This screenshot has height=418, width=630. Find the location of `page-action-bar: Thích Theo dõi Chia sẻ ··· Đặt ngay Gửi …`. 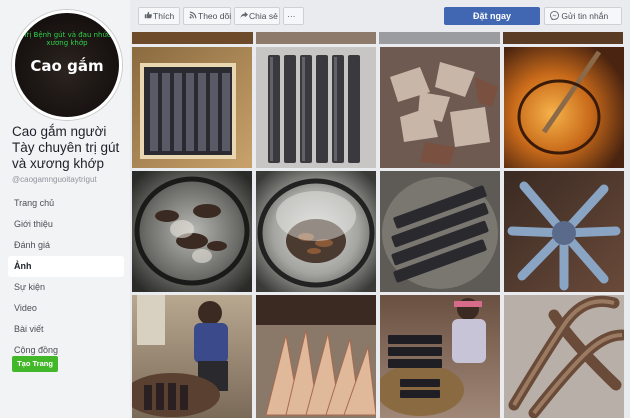

page-action-bar: Thích Theo dõi Chia sẻ ··· Đặt ngay Gửi … is located at coordinates (380, 16).